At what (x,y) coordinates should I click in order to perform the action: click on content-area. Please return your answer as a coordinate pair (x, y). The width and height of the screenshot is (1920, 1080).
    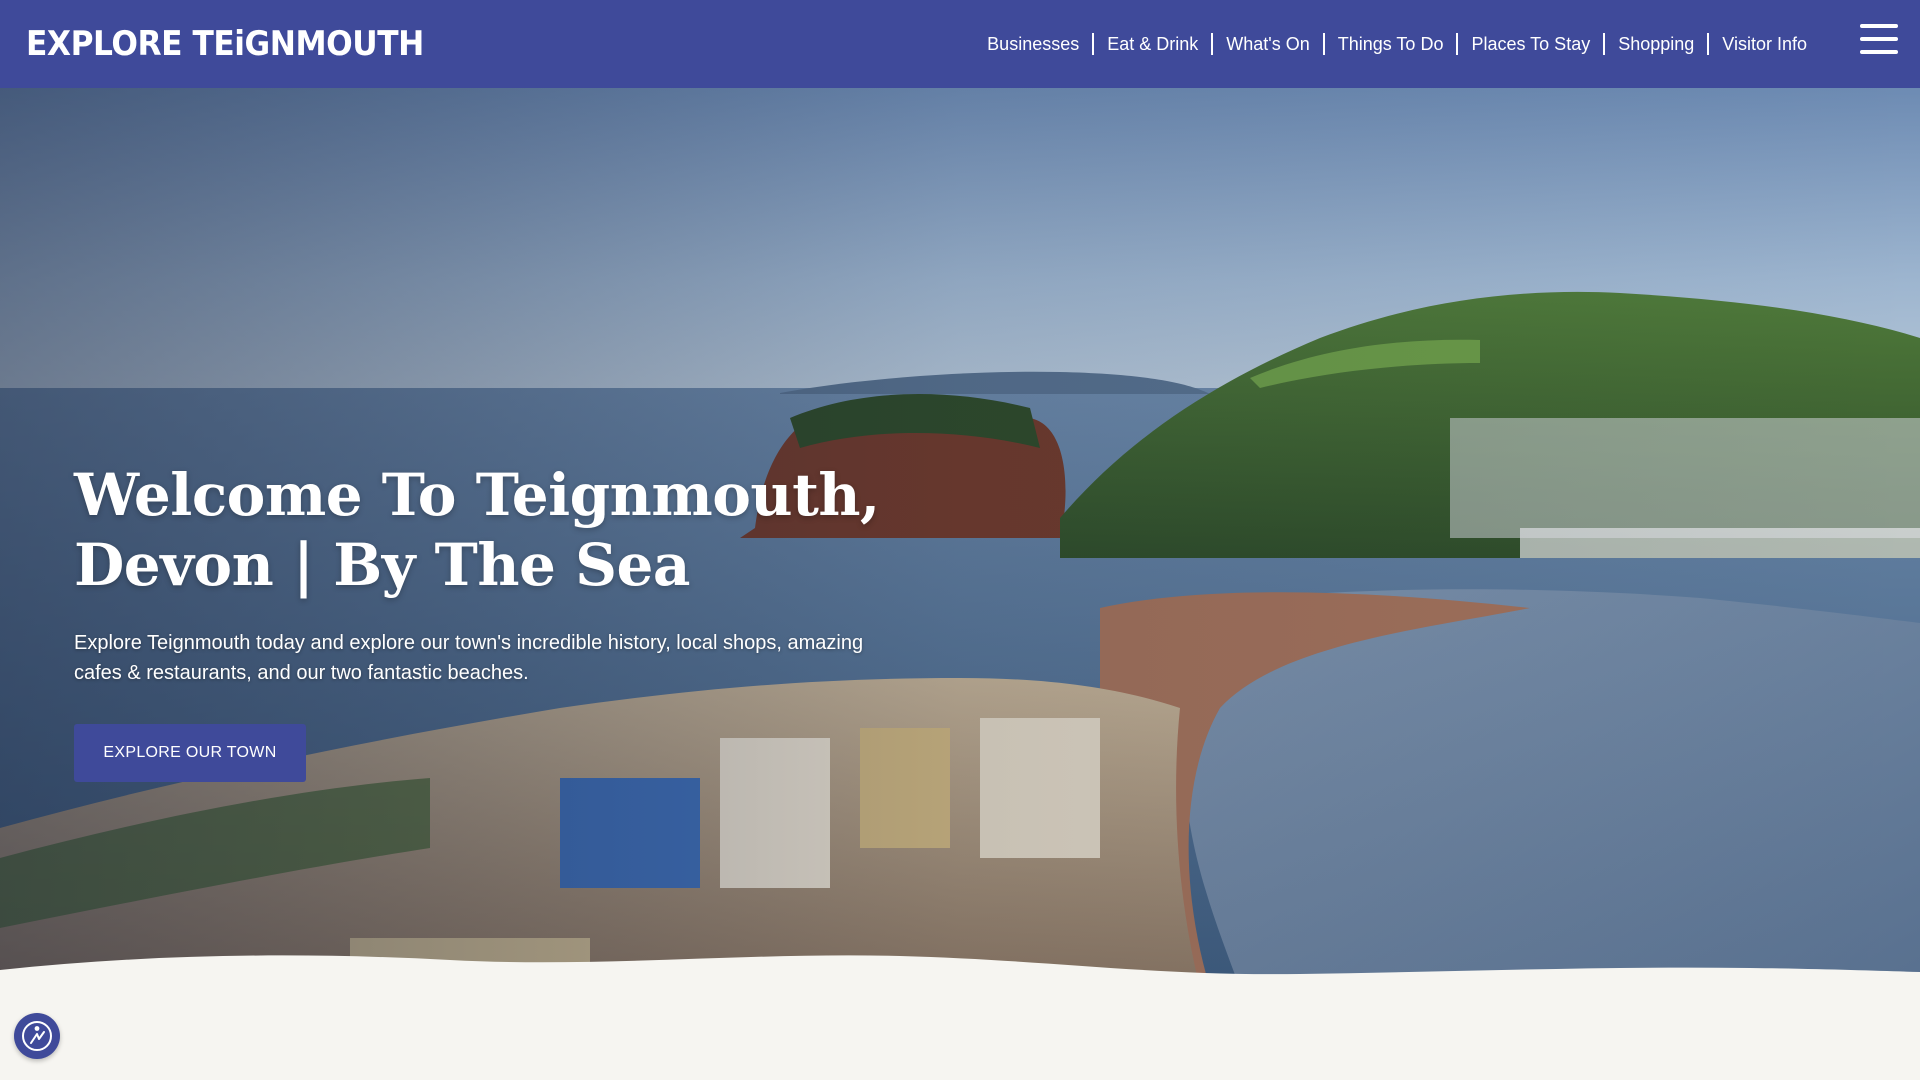
    Looking at the image, I should click on (960, 1035).